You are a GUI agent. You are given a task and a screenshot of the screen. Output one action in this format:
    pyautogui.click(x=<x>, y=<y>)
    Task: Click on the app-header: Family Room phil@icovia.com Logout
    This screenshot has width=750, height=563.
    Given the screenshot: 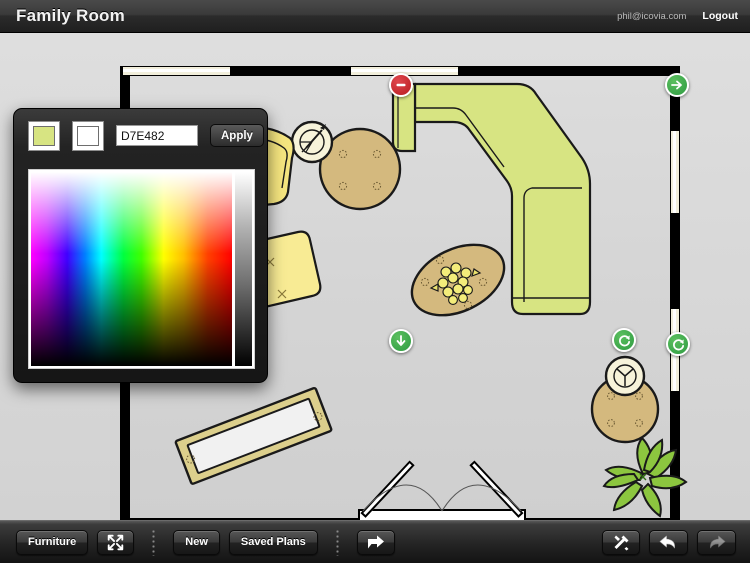 What is the action you would take?
    pyautogui.click(x=375, y=16)
    